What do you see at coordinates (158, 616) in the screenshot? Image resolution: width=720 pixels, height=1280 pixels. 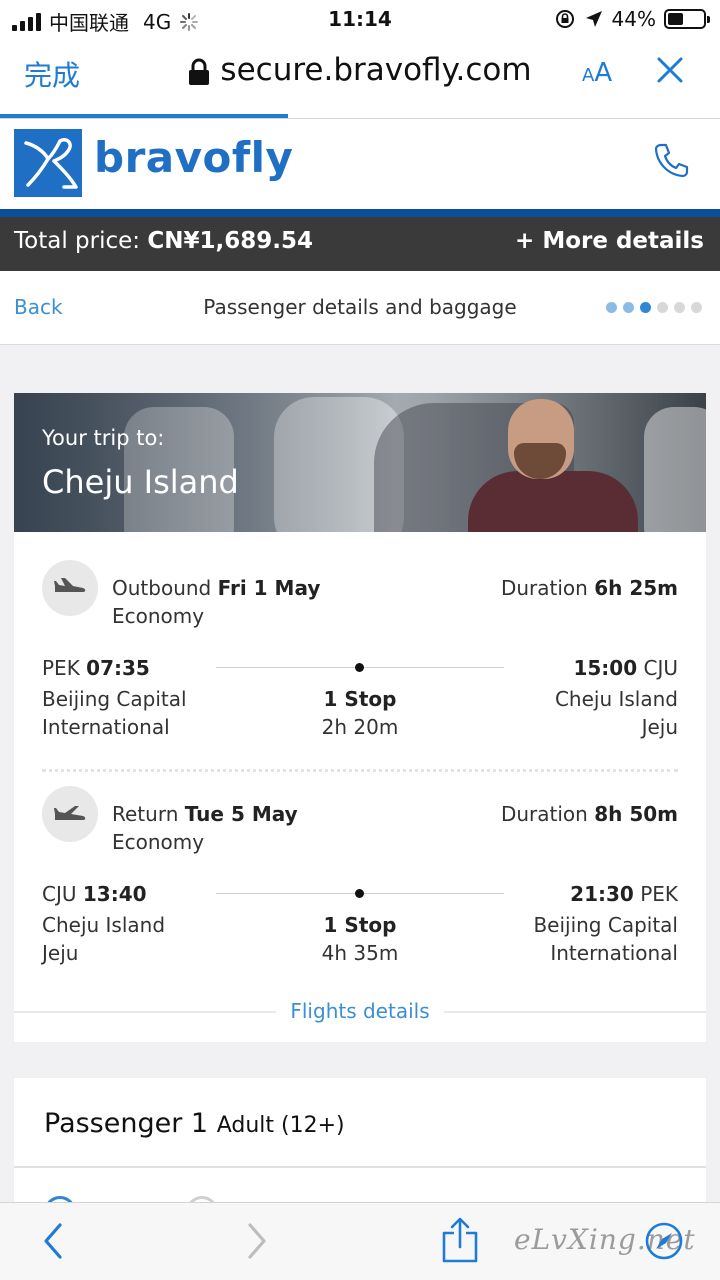 I see `outbound-cabin: Economy` at bounding box center [158, 616].